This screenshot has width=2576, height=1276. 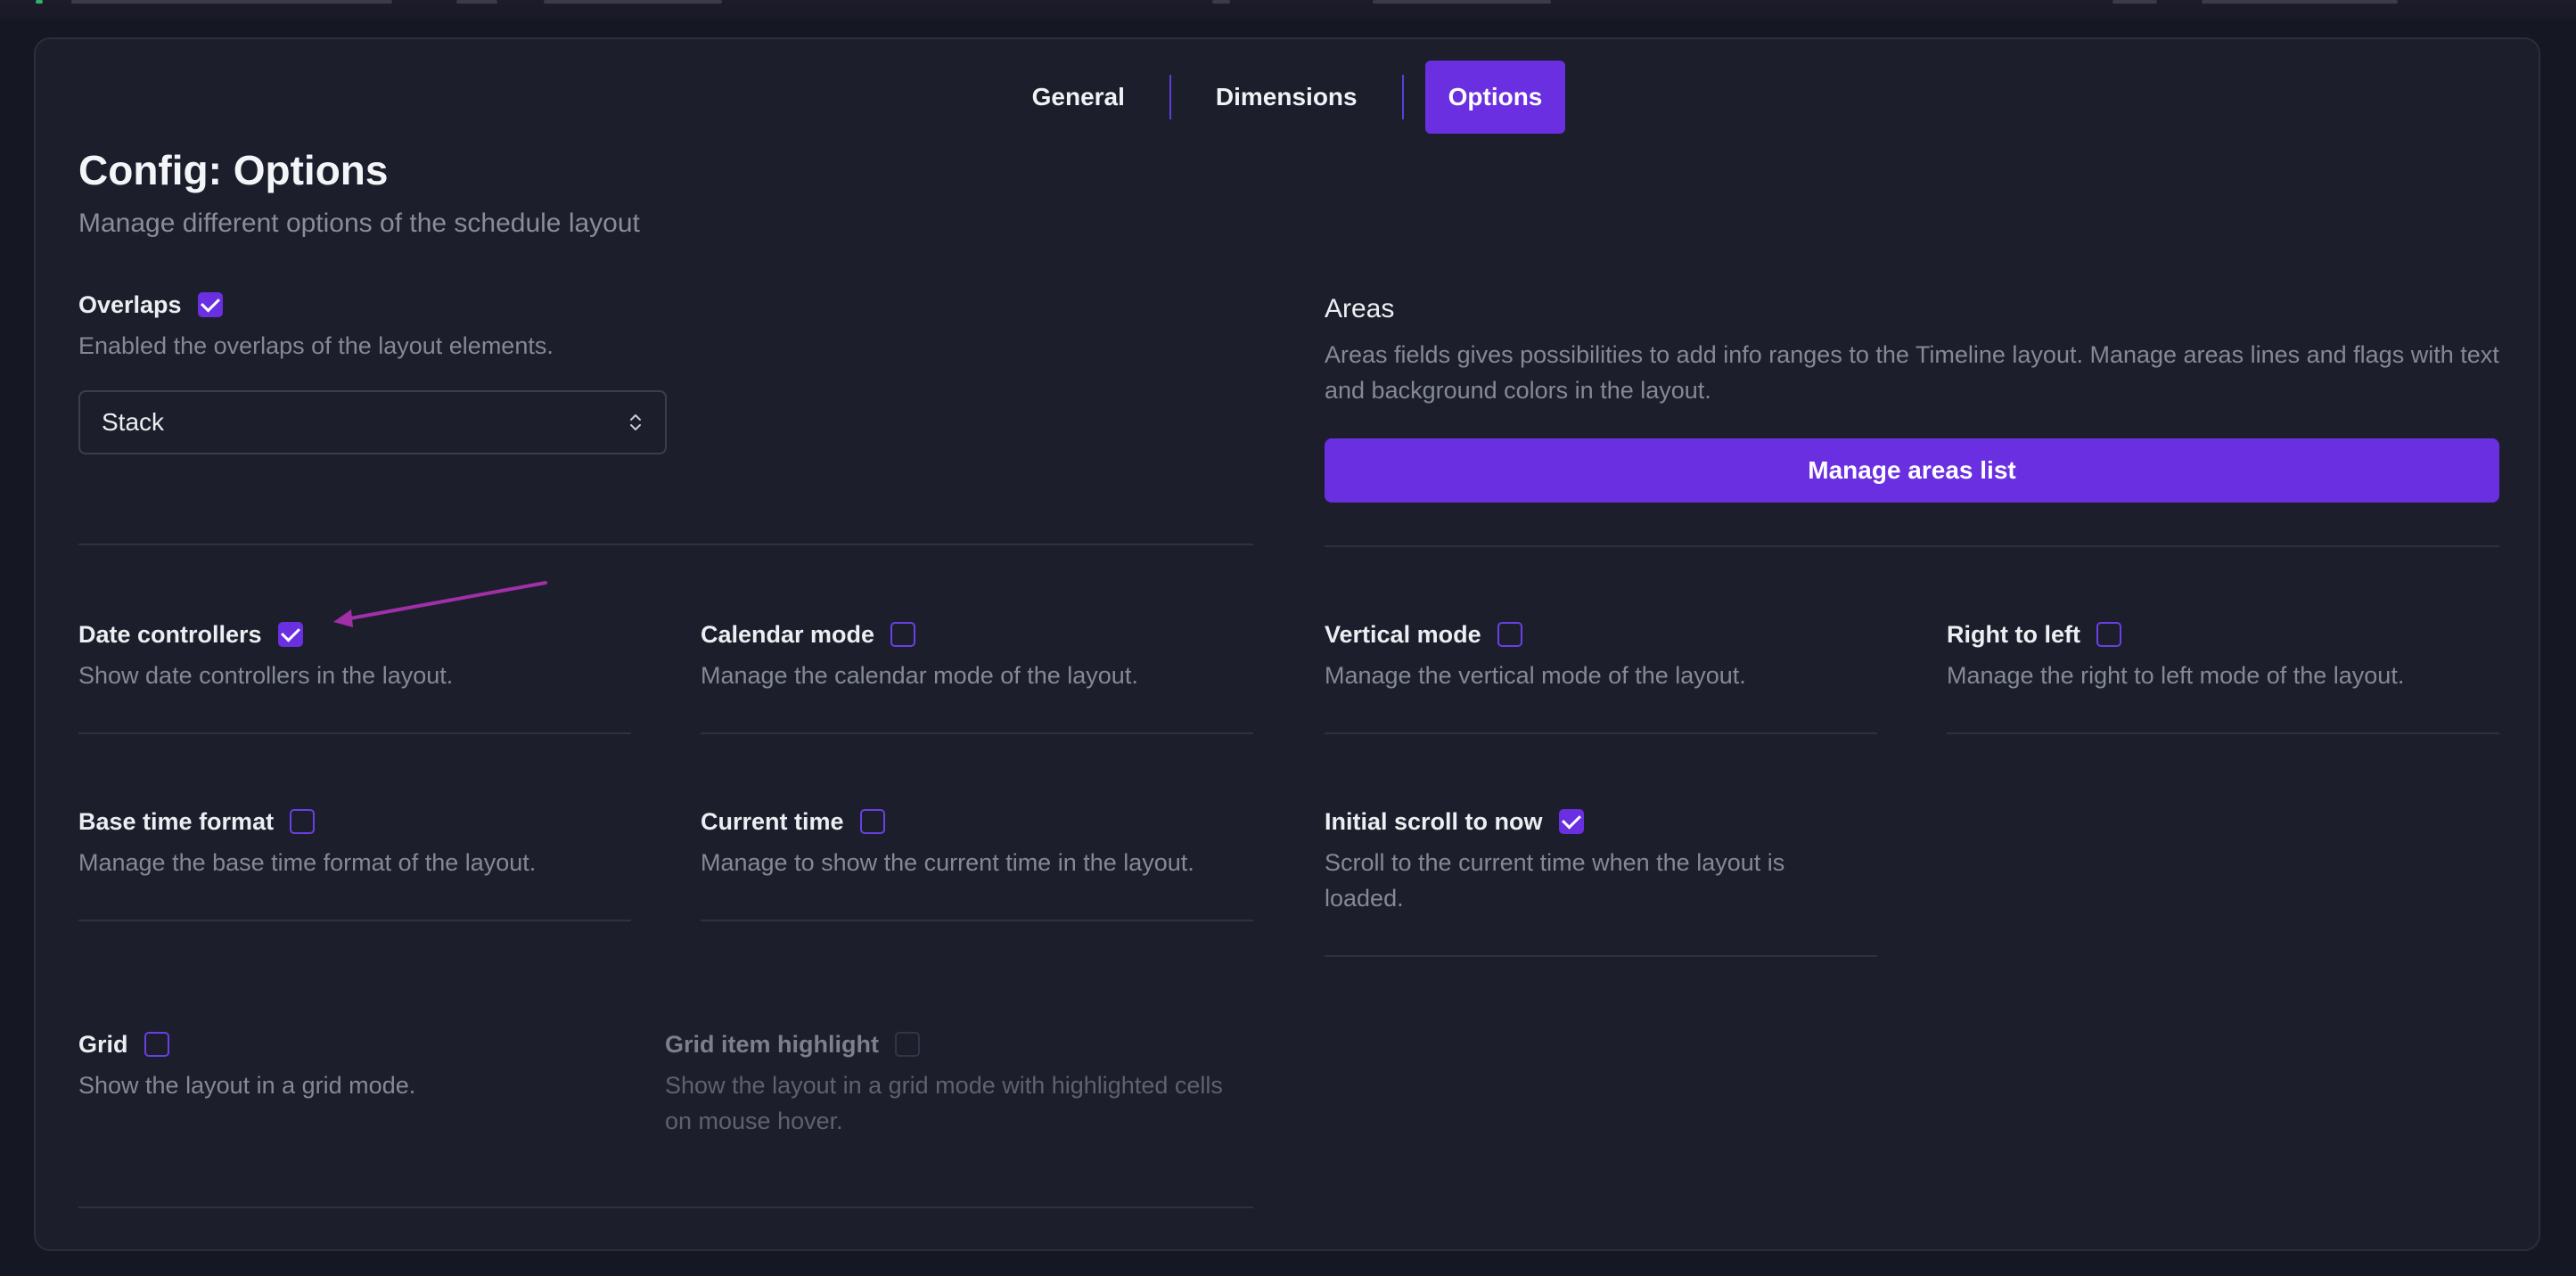 I want to click on annotation-arrow-icon, so click(x=440, y=604).